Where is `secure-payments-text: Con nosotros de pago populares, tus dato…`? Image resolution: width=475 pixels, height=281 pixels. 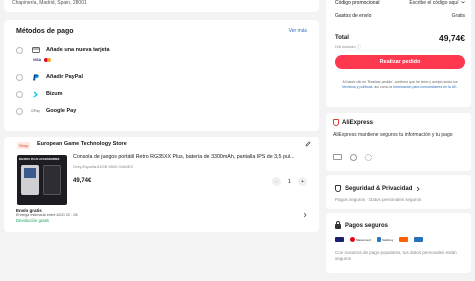 secure-payments-text: Con nosotros de pago populares, tus dato… is located at coordinates (396, 255).